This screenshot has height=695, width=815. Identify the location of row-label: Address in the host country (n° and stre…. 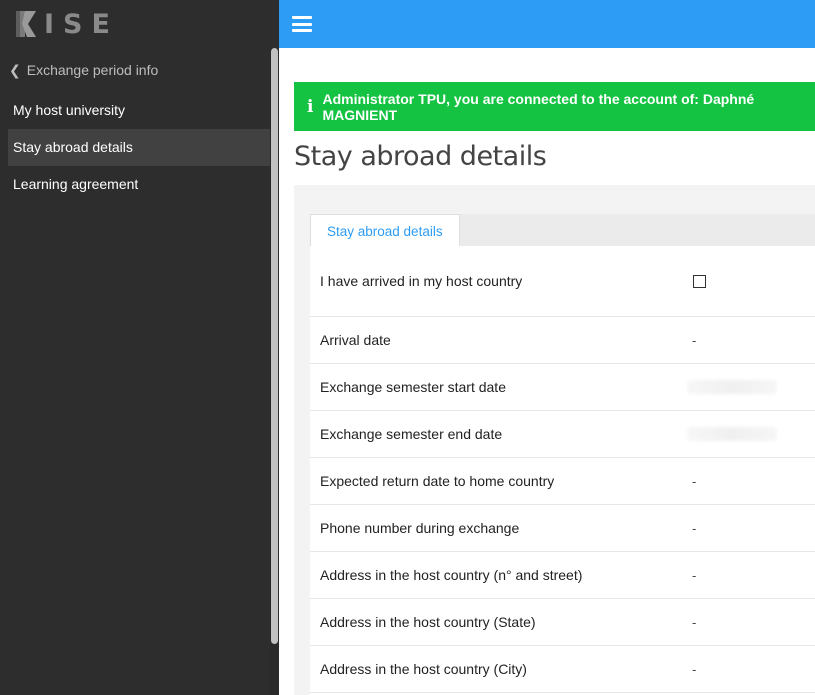
(451, 575).